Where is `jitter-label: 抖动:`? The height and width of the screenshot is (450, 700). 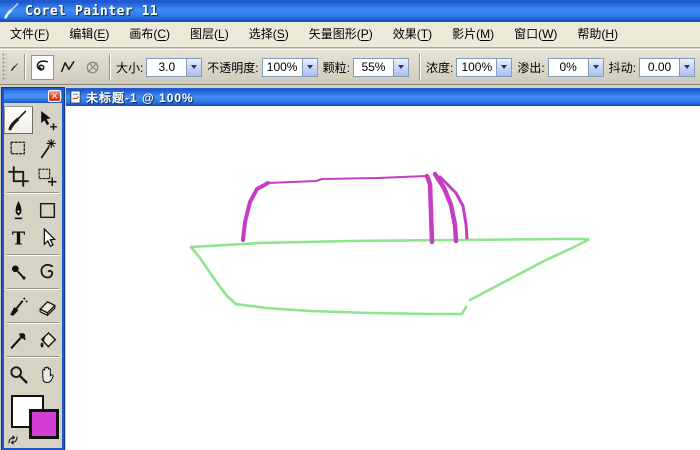
jitter-label: 抖动: is located at coordinates (622, 67).